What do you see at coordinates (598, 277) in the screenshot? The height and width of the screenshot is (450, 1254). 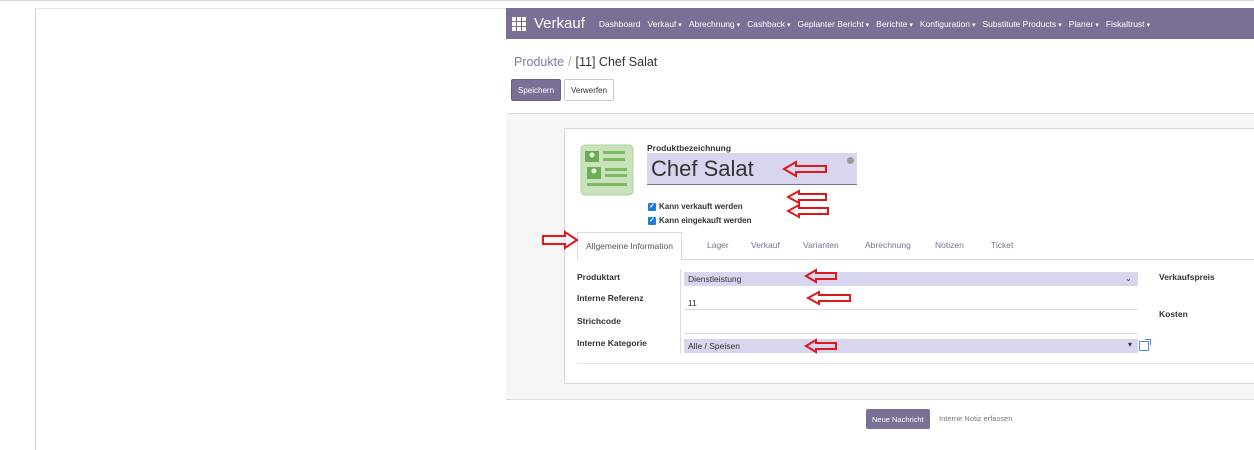 I see `product-type-label: Produktart` at bounding box center [598, 277].